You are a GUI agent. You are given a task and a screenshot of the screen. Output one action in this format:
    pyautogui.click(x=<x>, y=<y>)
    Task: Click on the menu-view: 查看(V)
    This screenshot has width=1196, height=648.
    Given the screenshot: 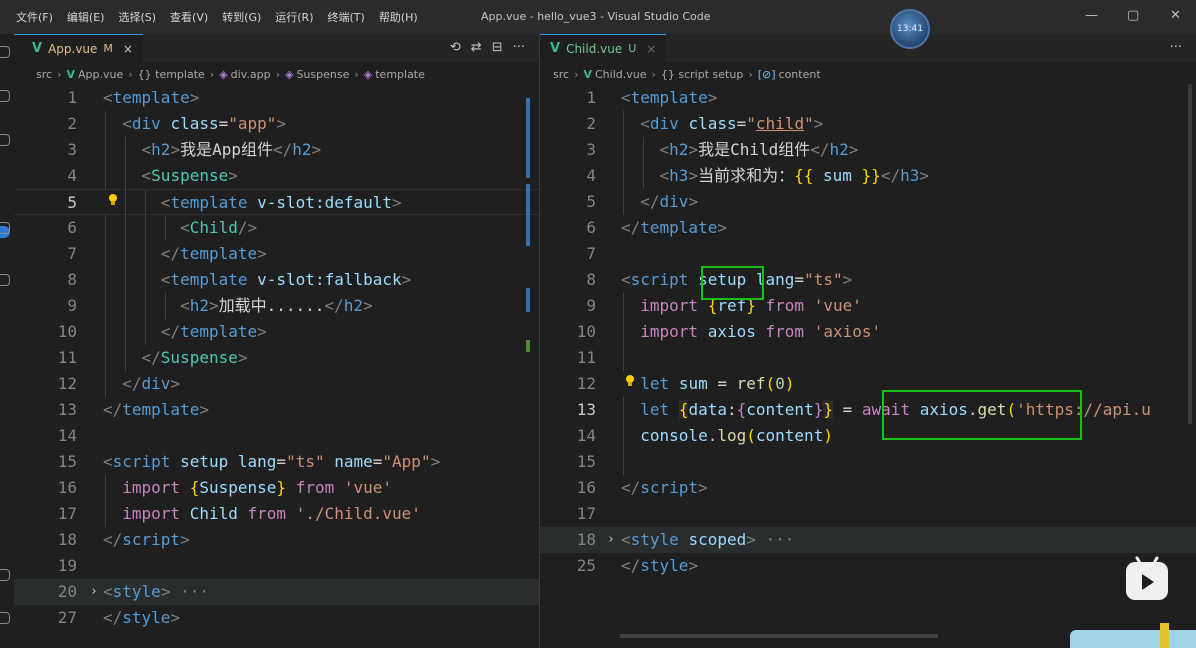 What is the action you would take?
    pyautogui.click(x=189, y=17)
    